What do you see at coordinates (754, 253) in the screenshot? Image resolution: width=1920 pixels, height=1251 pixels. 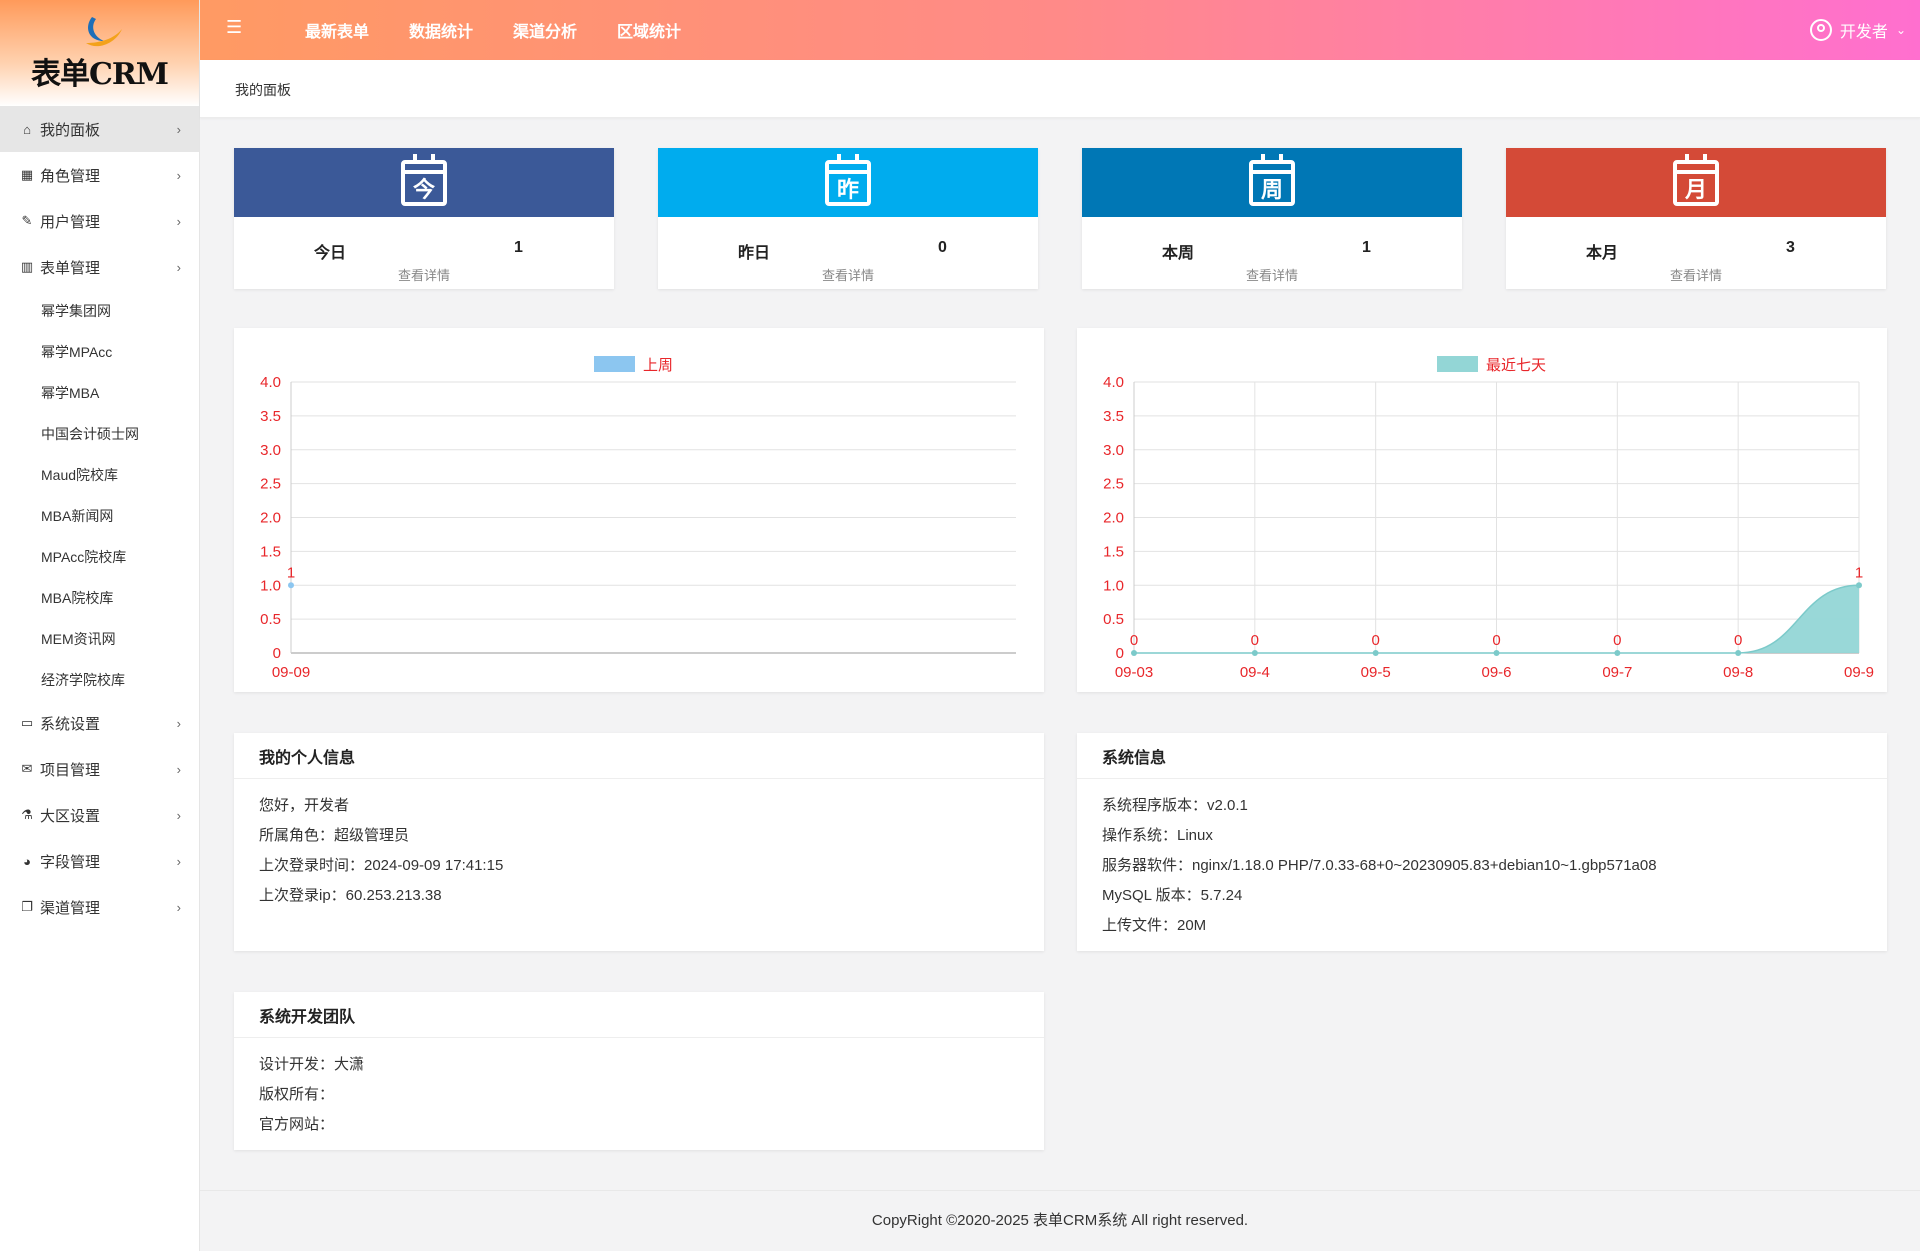 I see `stat-label: 昨日` at bounding box center [754, 253].